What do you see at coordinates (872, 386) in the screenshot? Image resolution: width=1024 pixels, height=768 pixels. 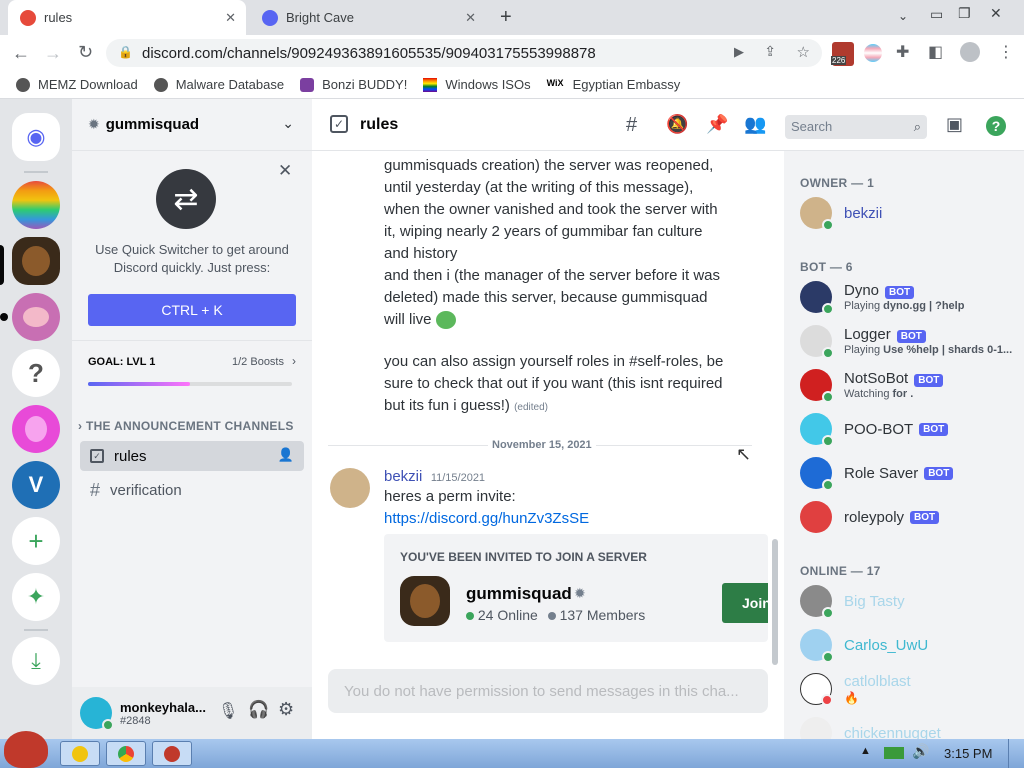 I see `member-notsobot: NotSoBot BOT Watching for .` at bounding box center [872, 386].